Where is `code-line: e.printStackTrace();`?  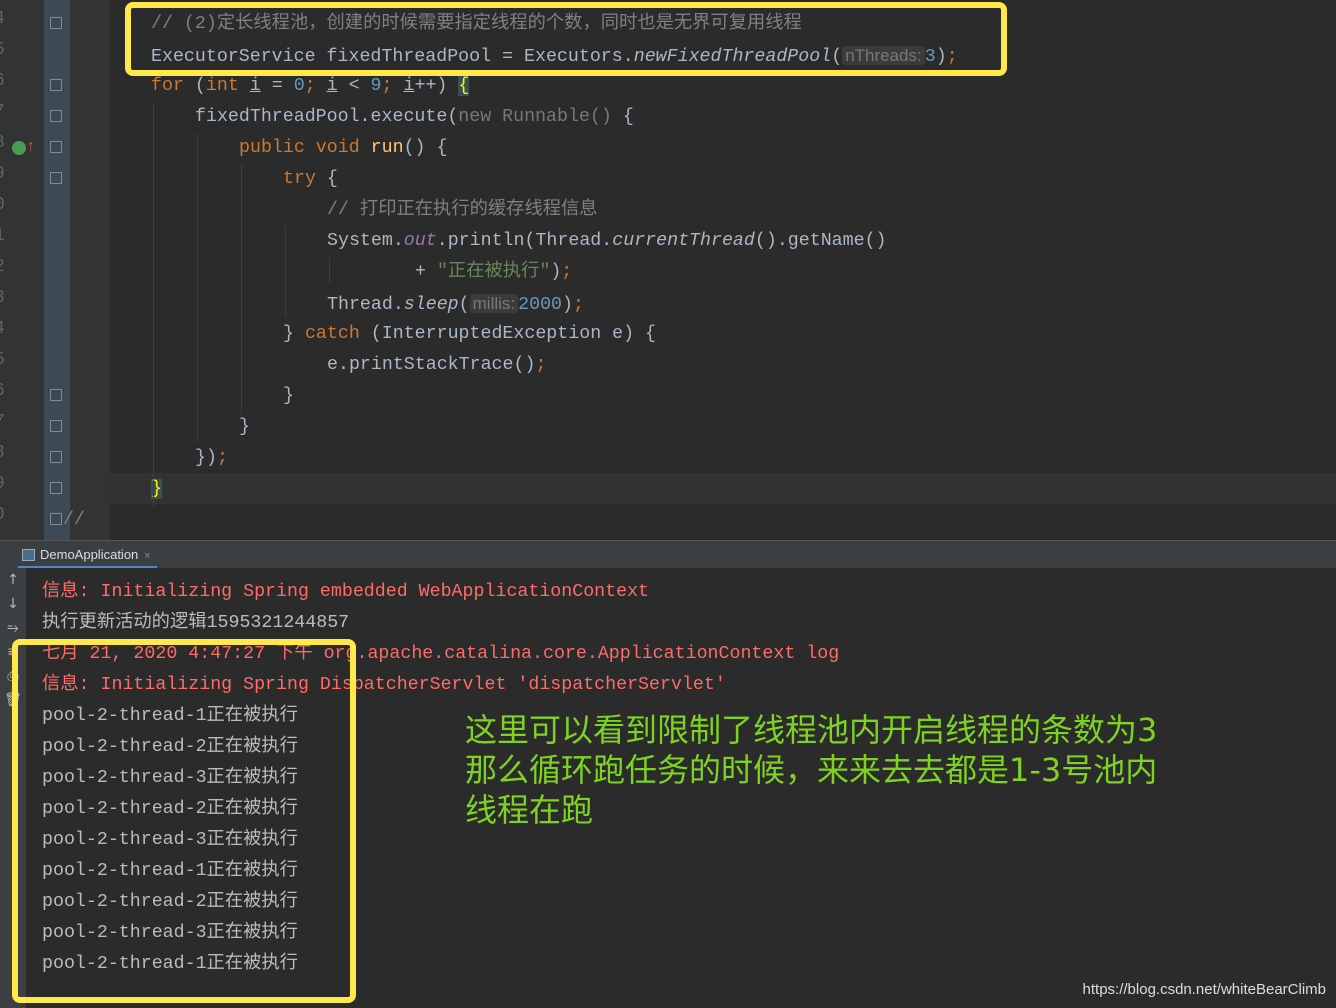 code-line: e.printStackTrace(); is located at coordinates (436, 365).